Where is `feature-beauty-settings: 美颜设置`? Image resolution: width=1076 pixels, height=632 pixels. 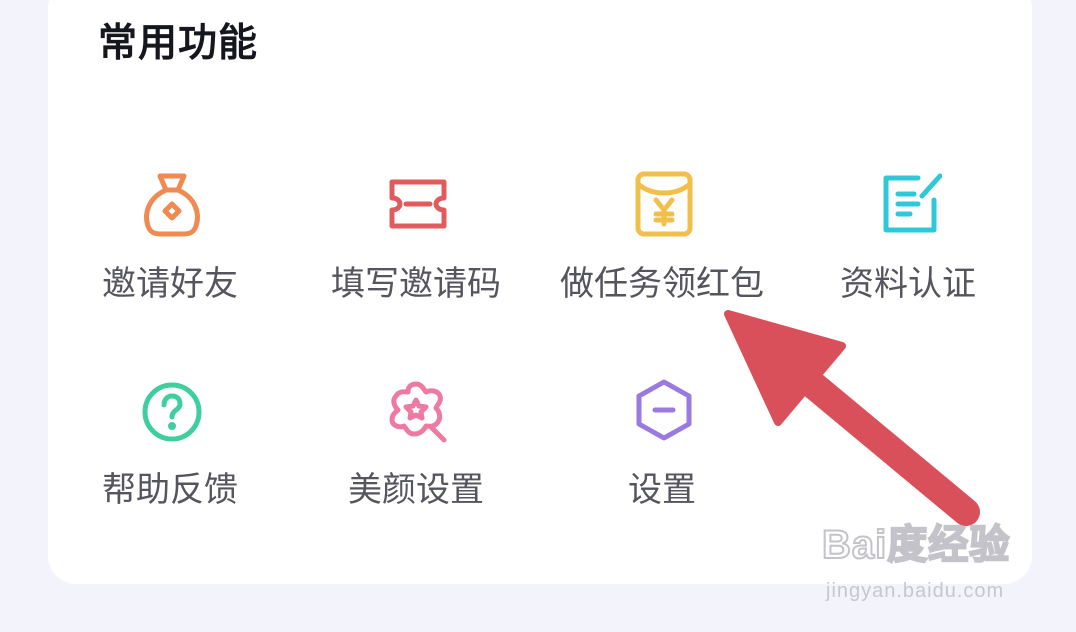 feature-beauty-settings: 美颜设置 is located at coordinates (416, 451).